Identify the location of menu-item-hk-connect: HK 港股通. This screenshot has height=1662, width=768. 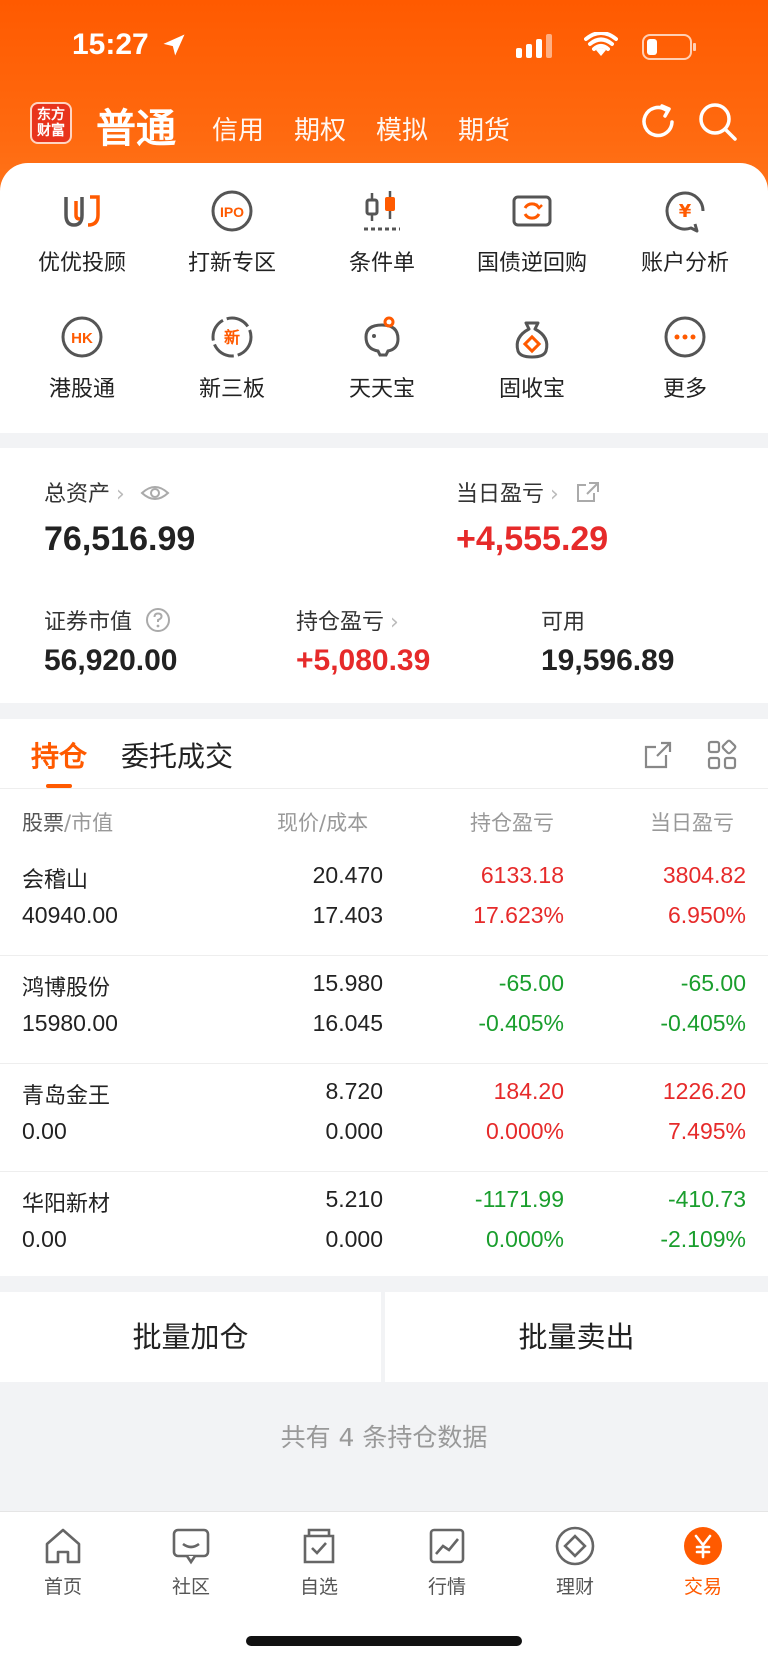
(82, 358).